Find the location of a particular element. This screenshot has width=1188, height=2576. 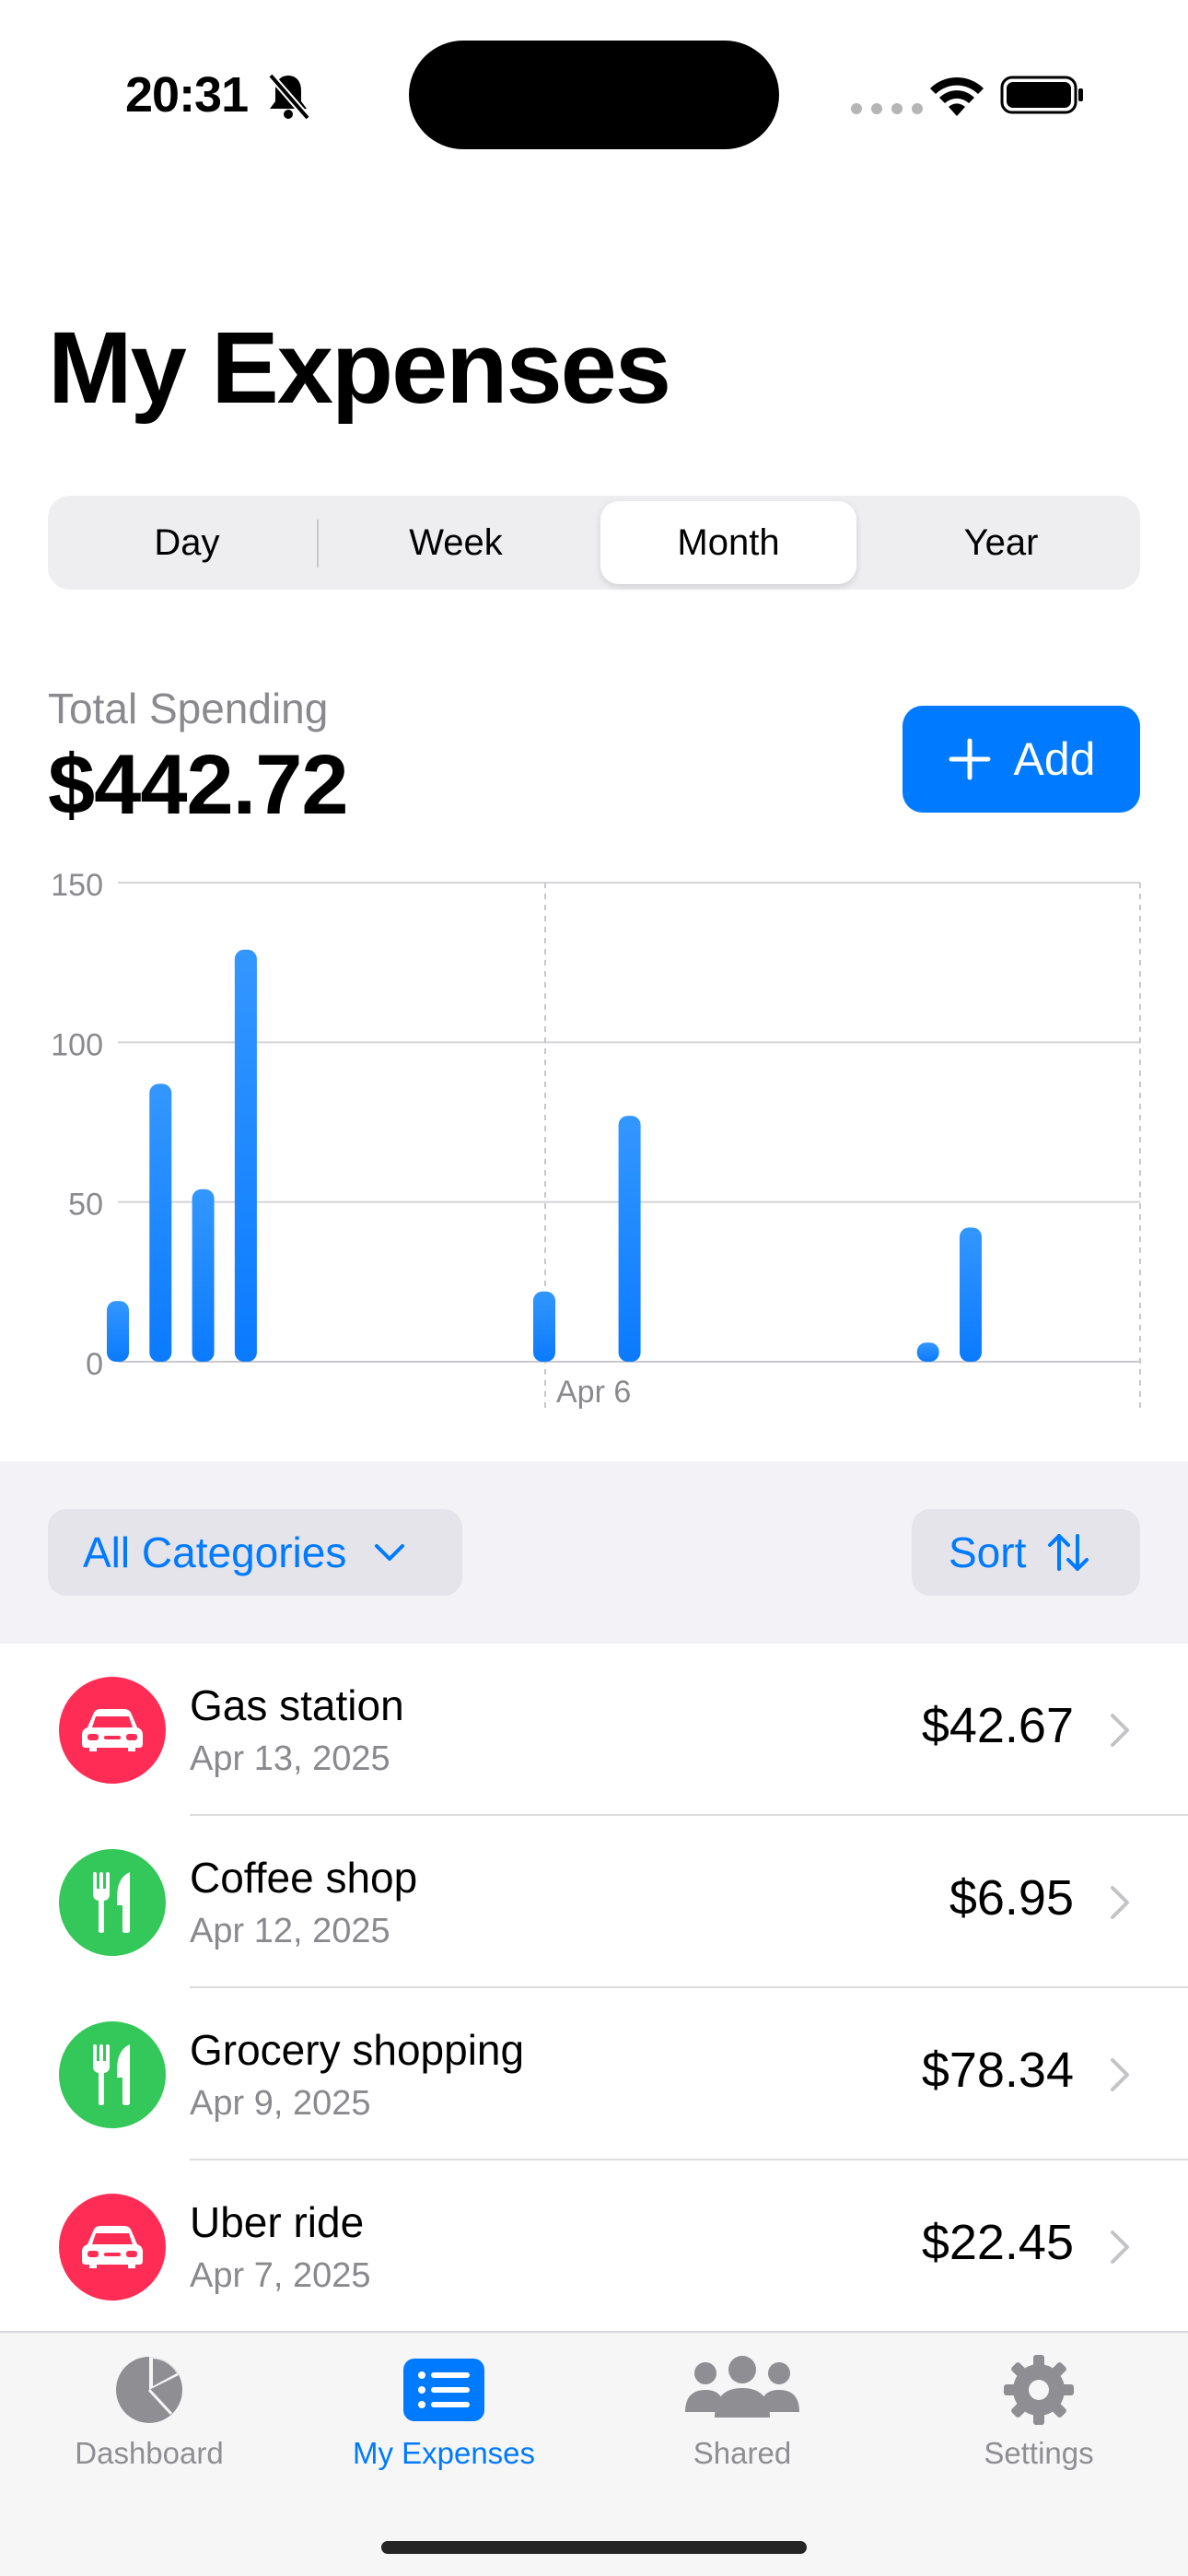

signal-icon is located at coordinates (887, 108).